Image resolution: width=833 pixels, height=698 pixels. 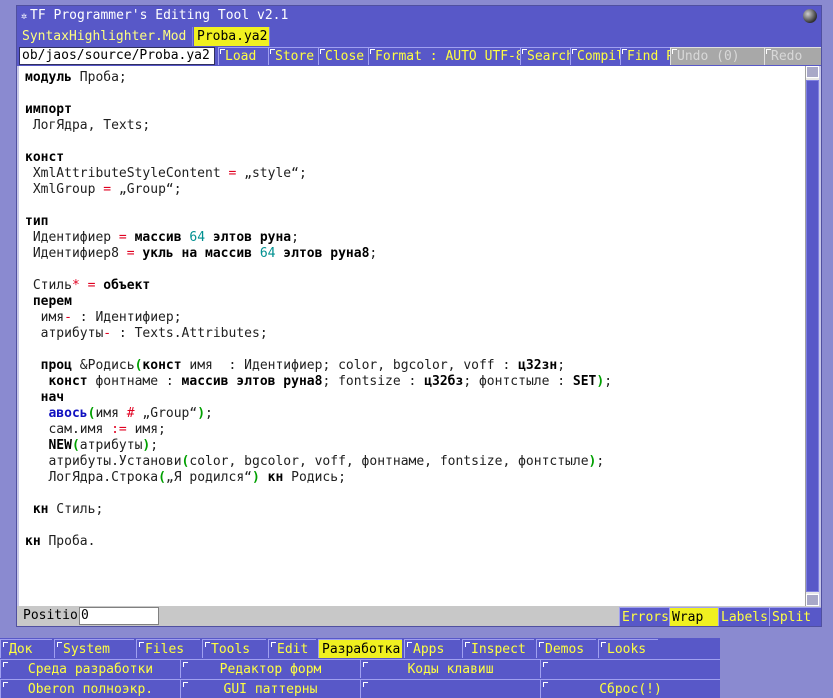 I want to click on menu-tab-system: System, so click(x=94, y=648).